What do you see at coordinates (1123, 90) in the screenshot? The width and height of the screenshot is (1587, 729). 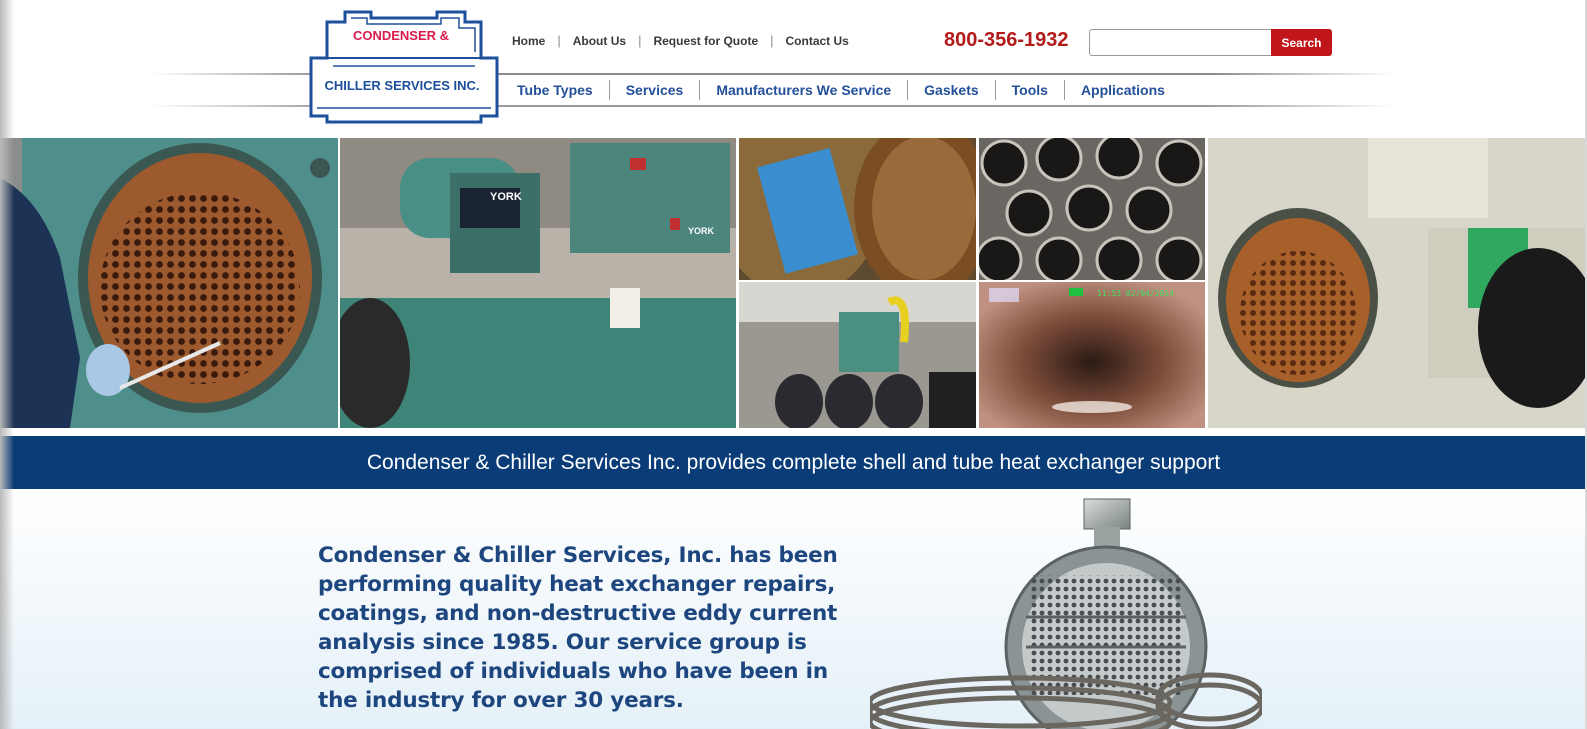 I see `main-nav-applications: Applications` at bounding box center [1123, 90].